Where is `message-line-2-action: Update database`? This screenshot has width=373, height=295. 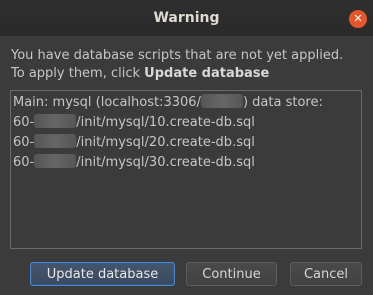 message-line-2-action: Update database is located at coordinates (207, 73).